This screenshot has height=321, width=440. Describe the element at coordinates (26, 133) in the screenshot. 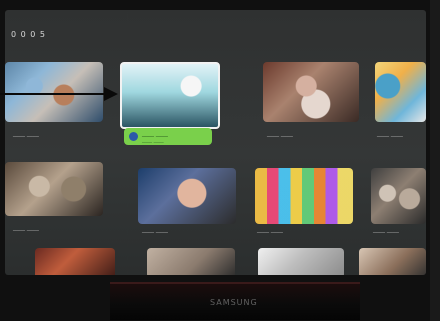

I see `tile-caption-row1-col1: ____ ____` at that location.